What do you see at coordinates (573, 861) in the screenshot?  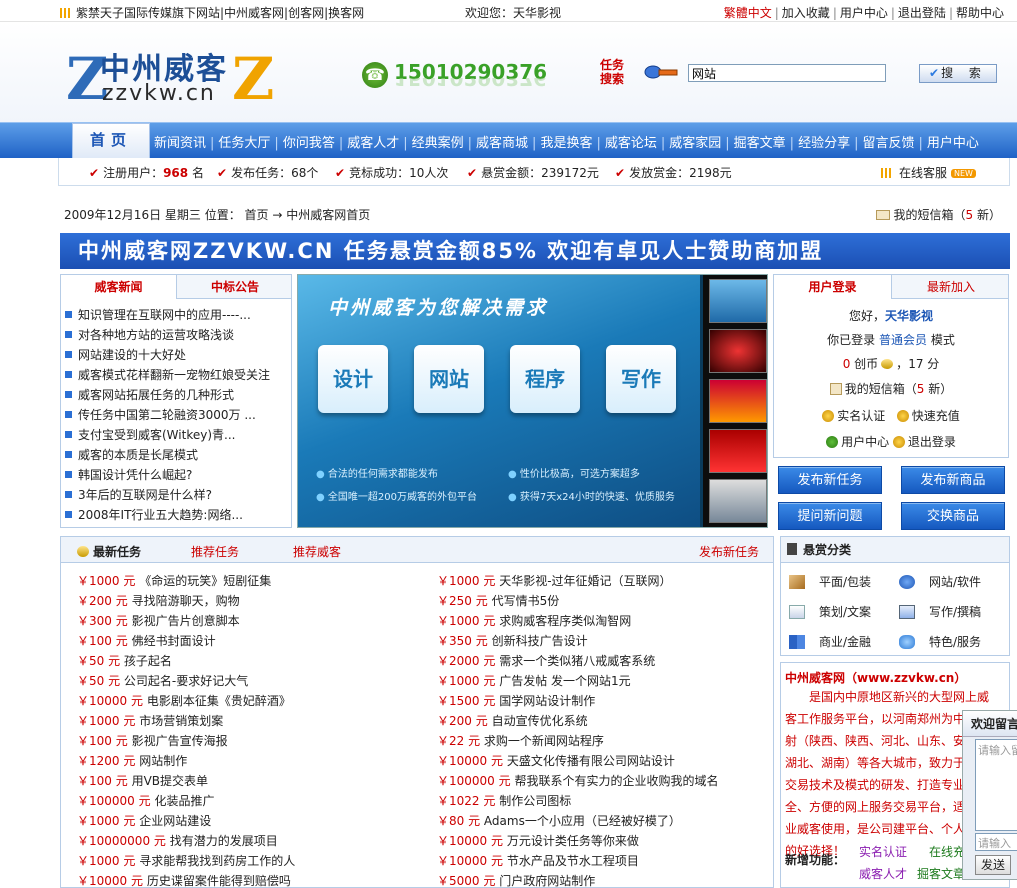 I see `task-title: 节水产品及节水工程项目` at bounding box center [573, 861].